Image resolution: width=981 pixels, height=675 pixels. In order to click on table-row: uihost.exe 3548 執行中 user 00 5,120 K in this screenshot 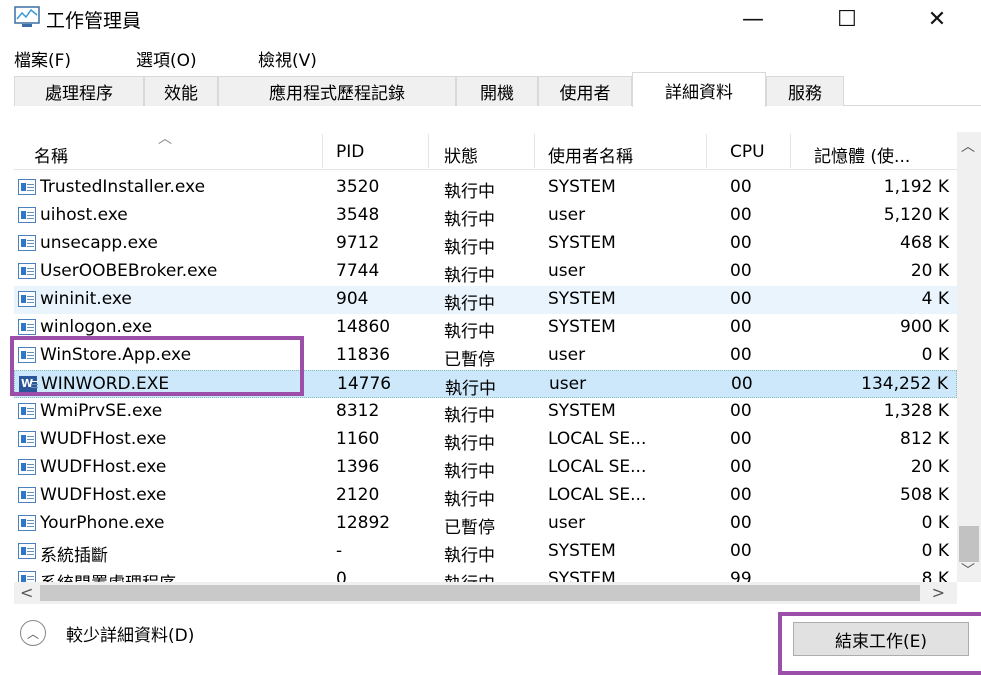, I will do `click(485, 216)`.